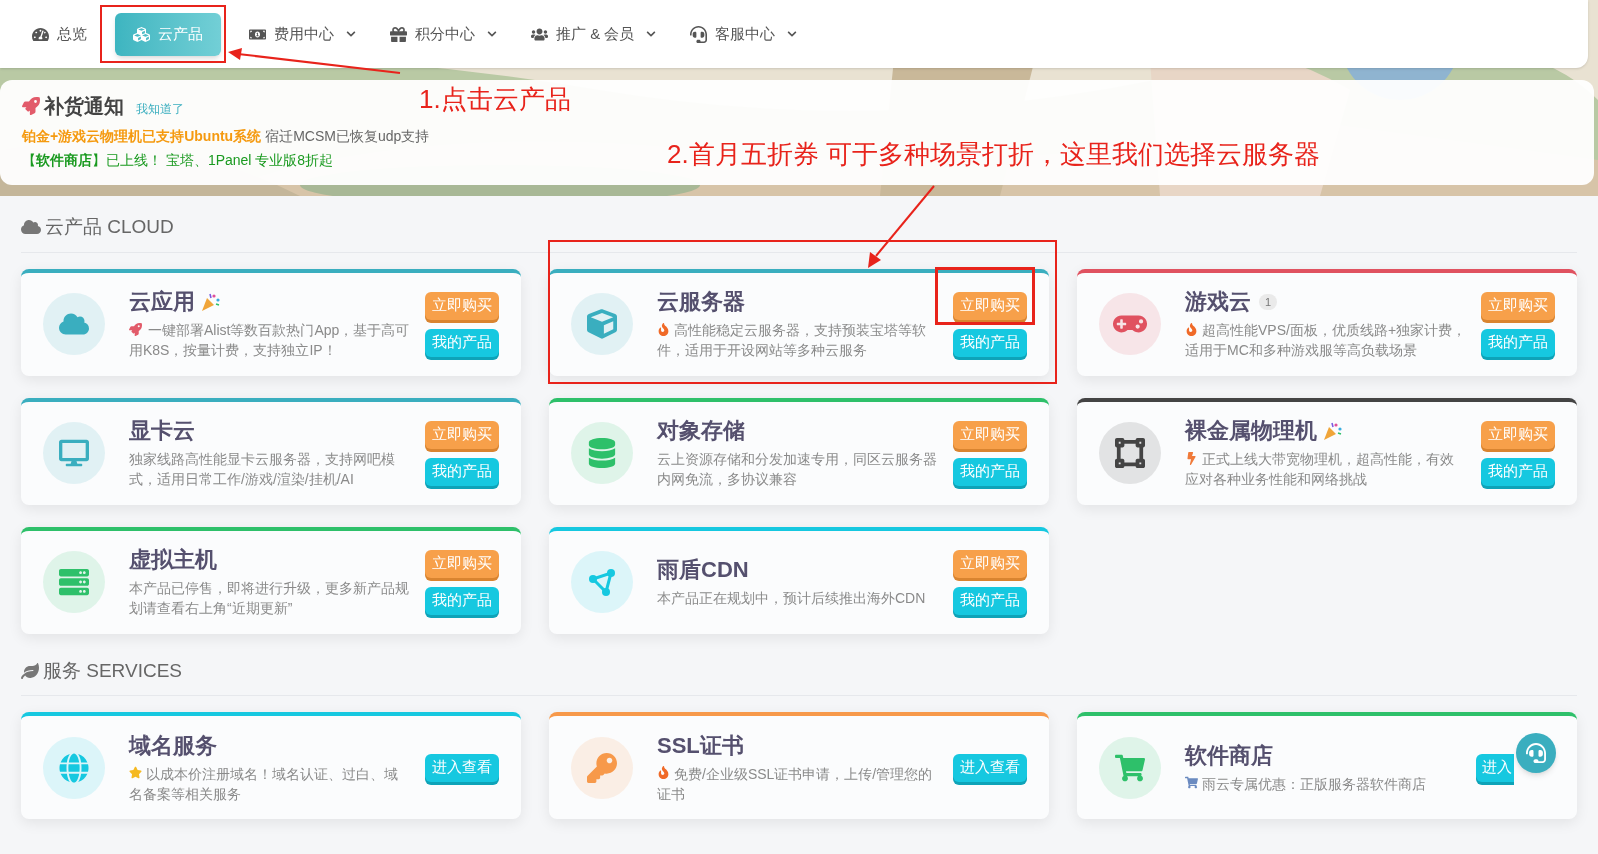 The image size is (1598, 854). I want to click on card-title: SSL证书, so click(700, 745).